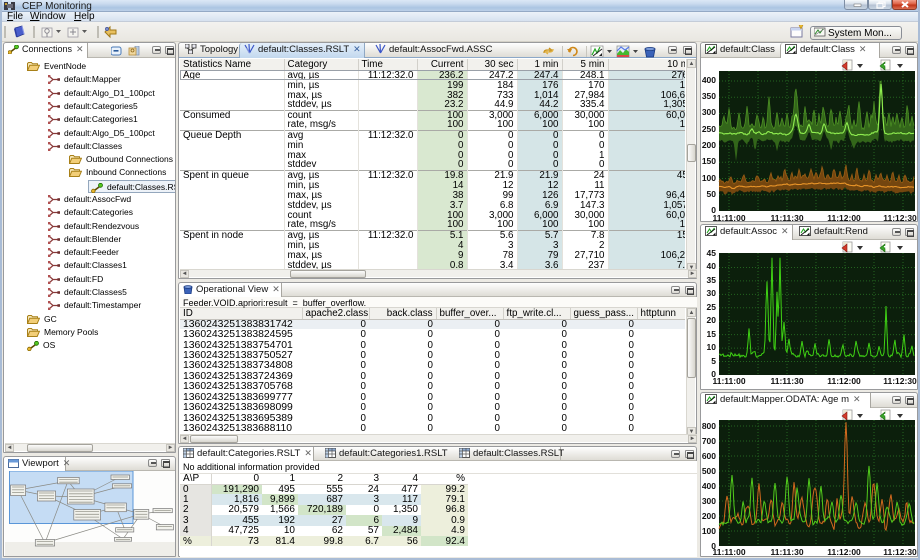 The height and width of the screenshot is (560, 920). Describe the element at coordinates (712, 194) in the screenshot. I see `svg-text: 50` at that location.